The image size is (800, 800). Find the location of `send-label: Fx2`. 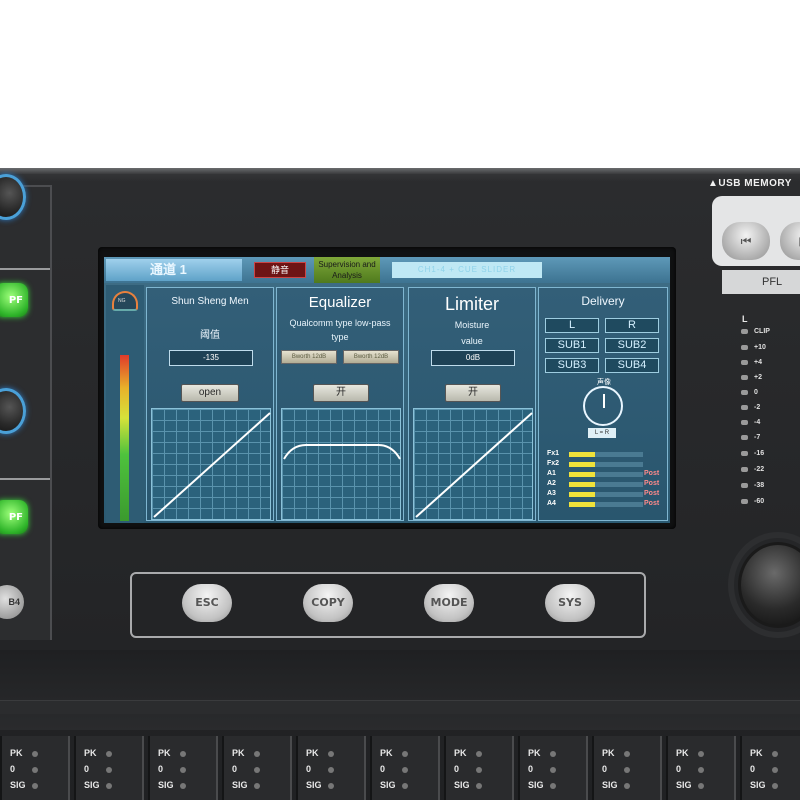

send-label: Fx2 is located at coordinates (553, 463).